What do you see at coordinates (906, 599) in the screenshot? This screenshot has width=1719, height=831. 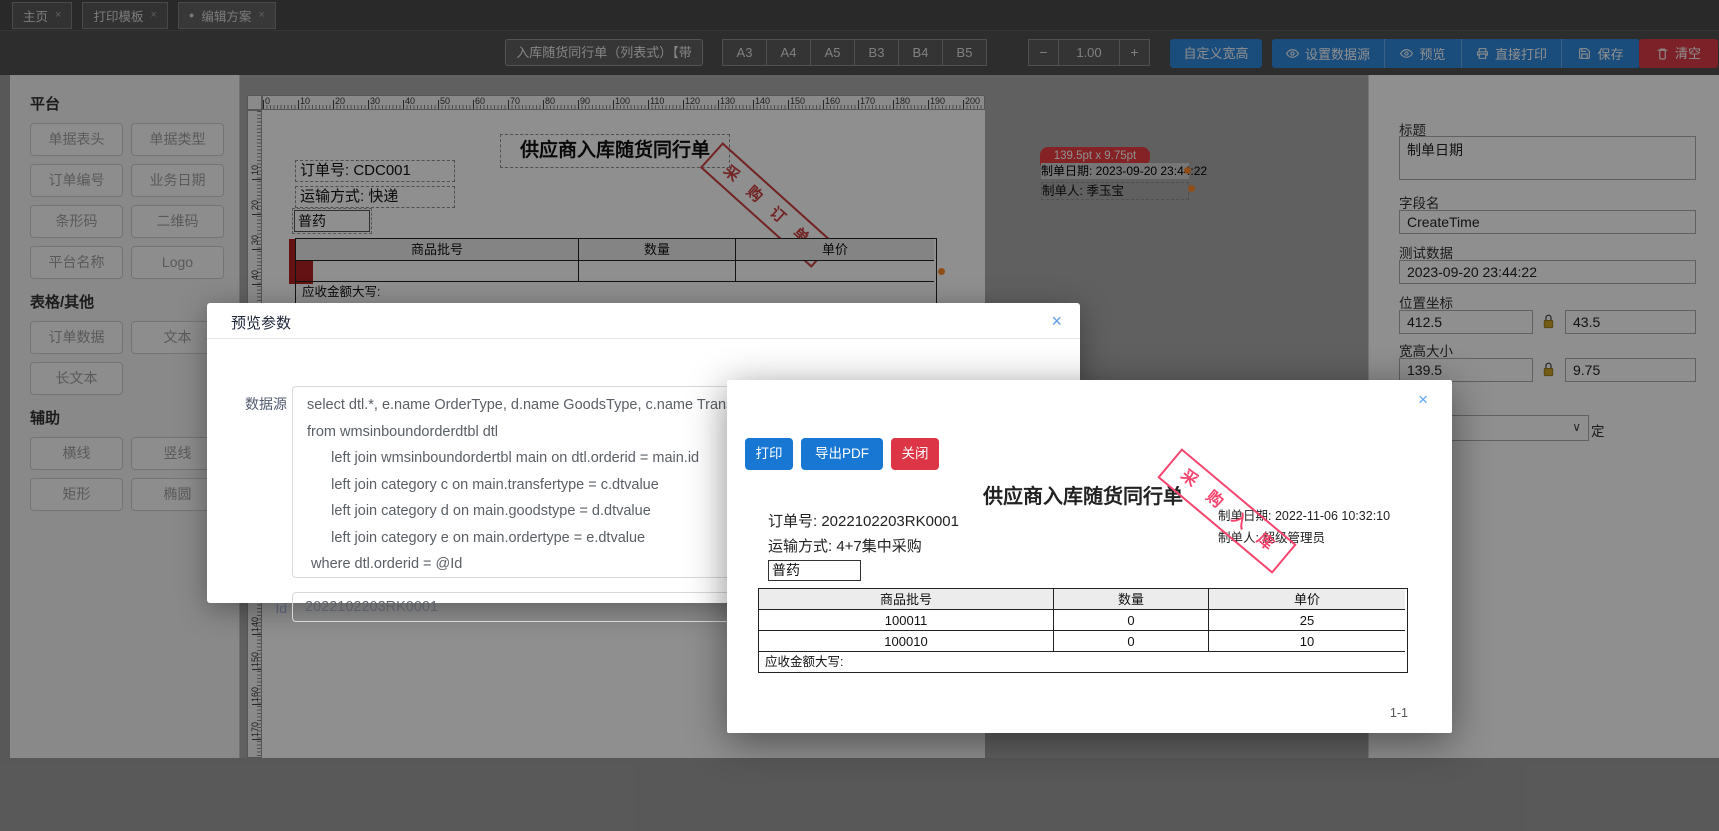 I see `table-header-cell: 商品批号` at bounding box center [906, 599].